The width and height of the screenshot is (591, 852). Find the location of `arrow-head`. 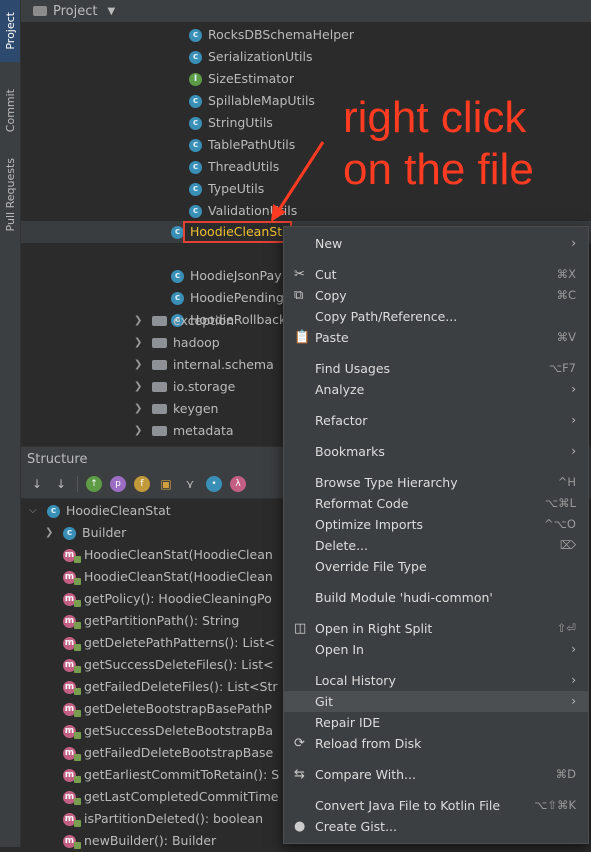

arrow-head is located at coordinates (278, 213).